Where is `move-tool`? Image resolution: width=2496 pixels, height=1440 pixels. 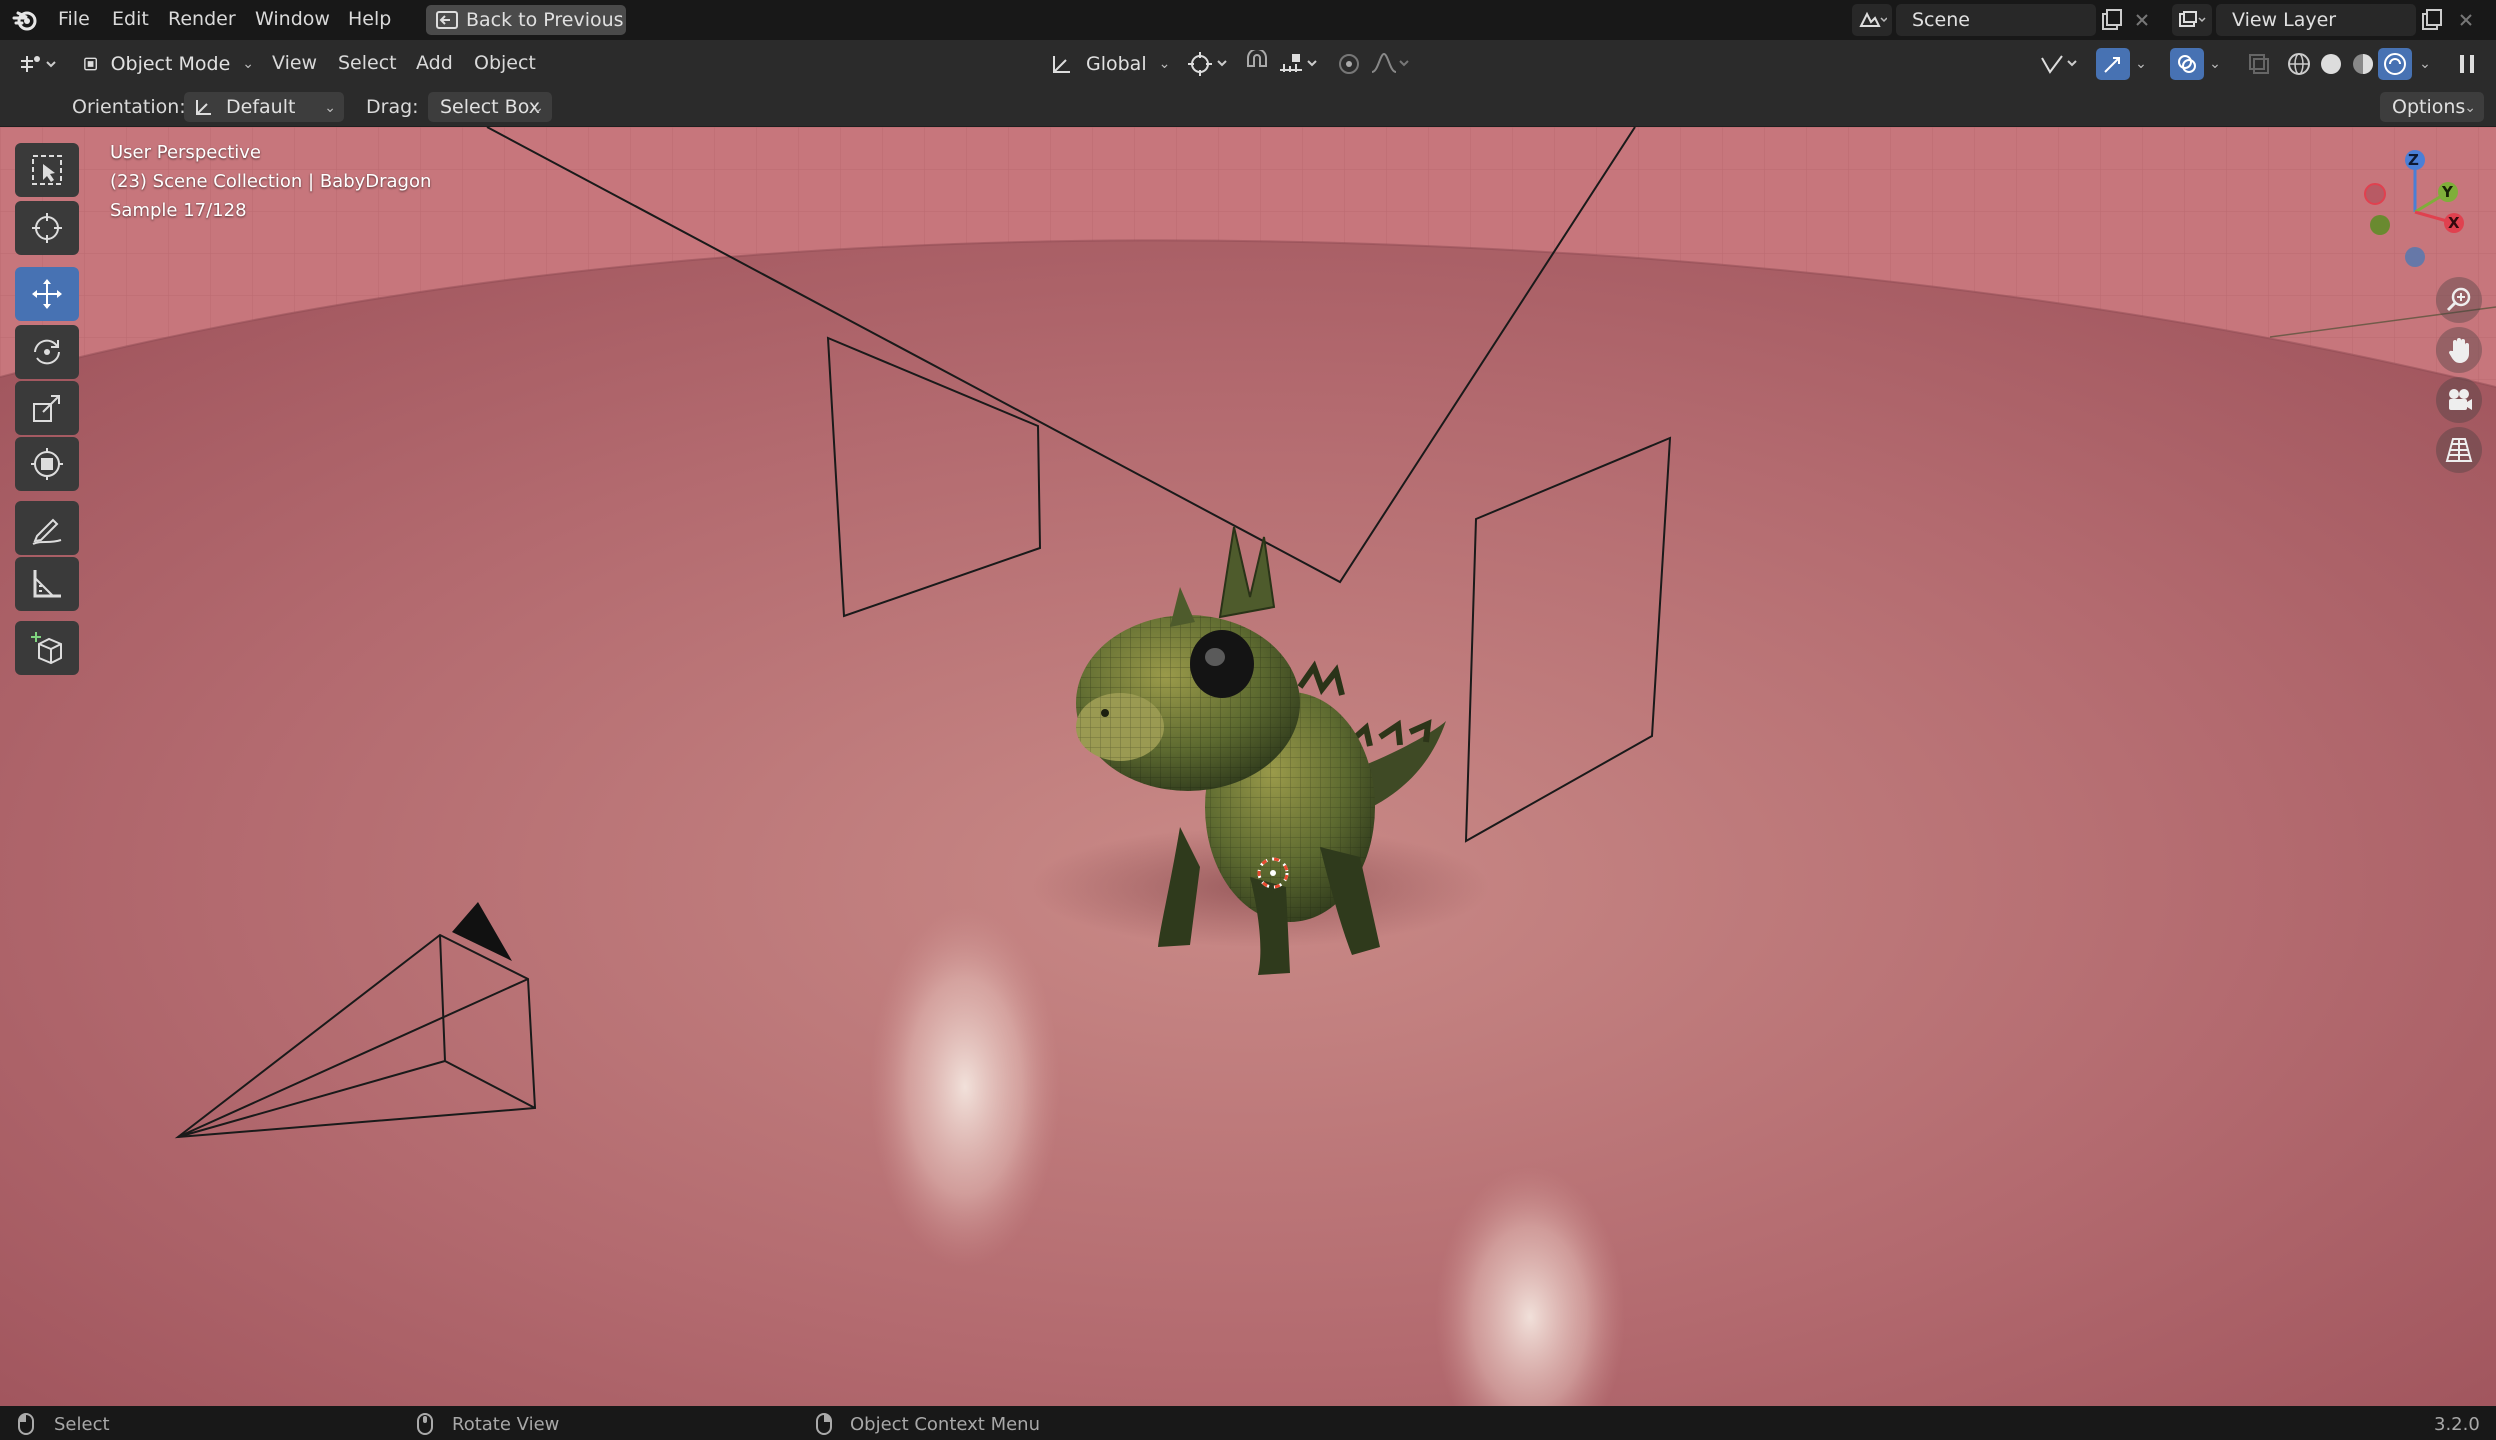
move-tool is located at coordinates (47, 294).